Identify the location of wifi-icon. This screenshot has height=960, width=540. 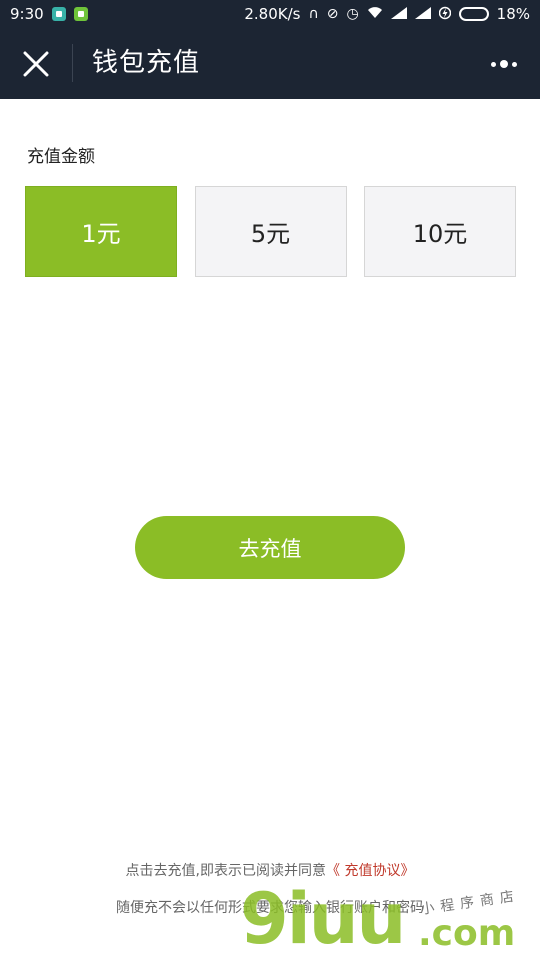
(375, 14).